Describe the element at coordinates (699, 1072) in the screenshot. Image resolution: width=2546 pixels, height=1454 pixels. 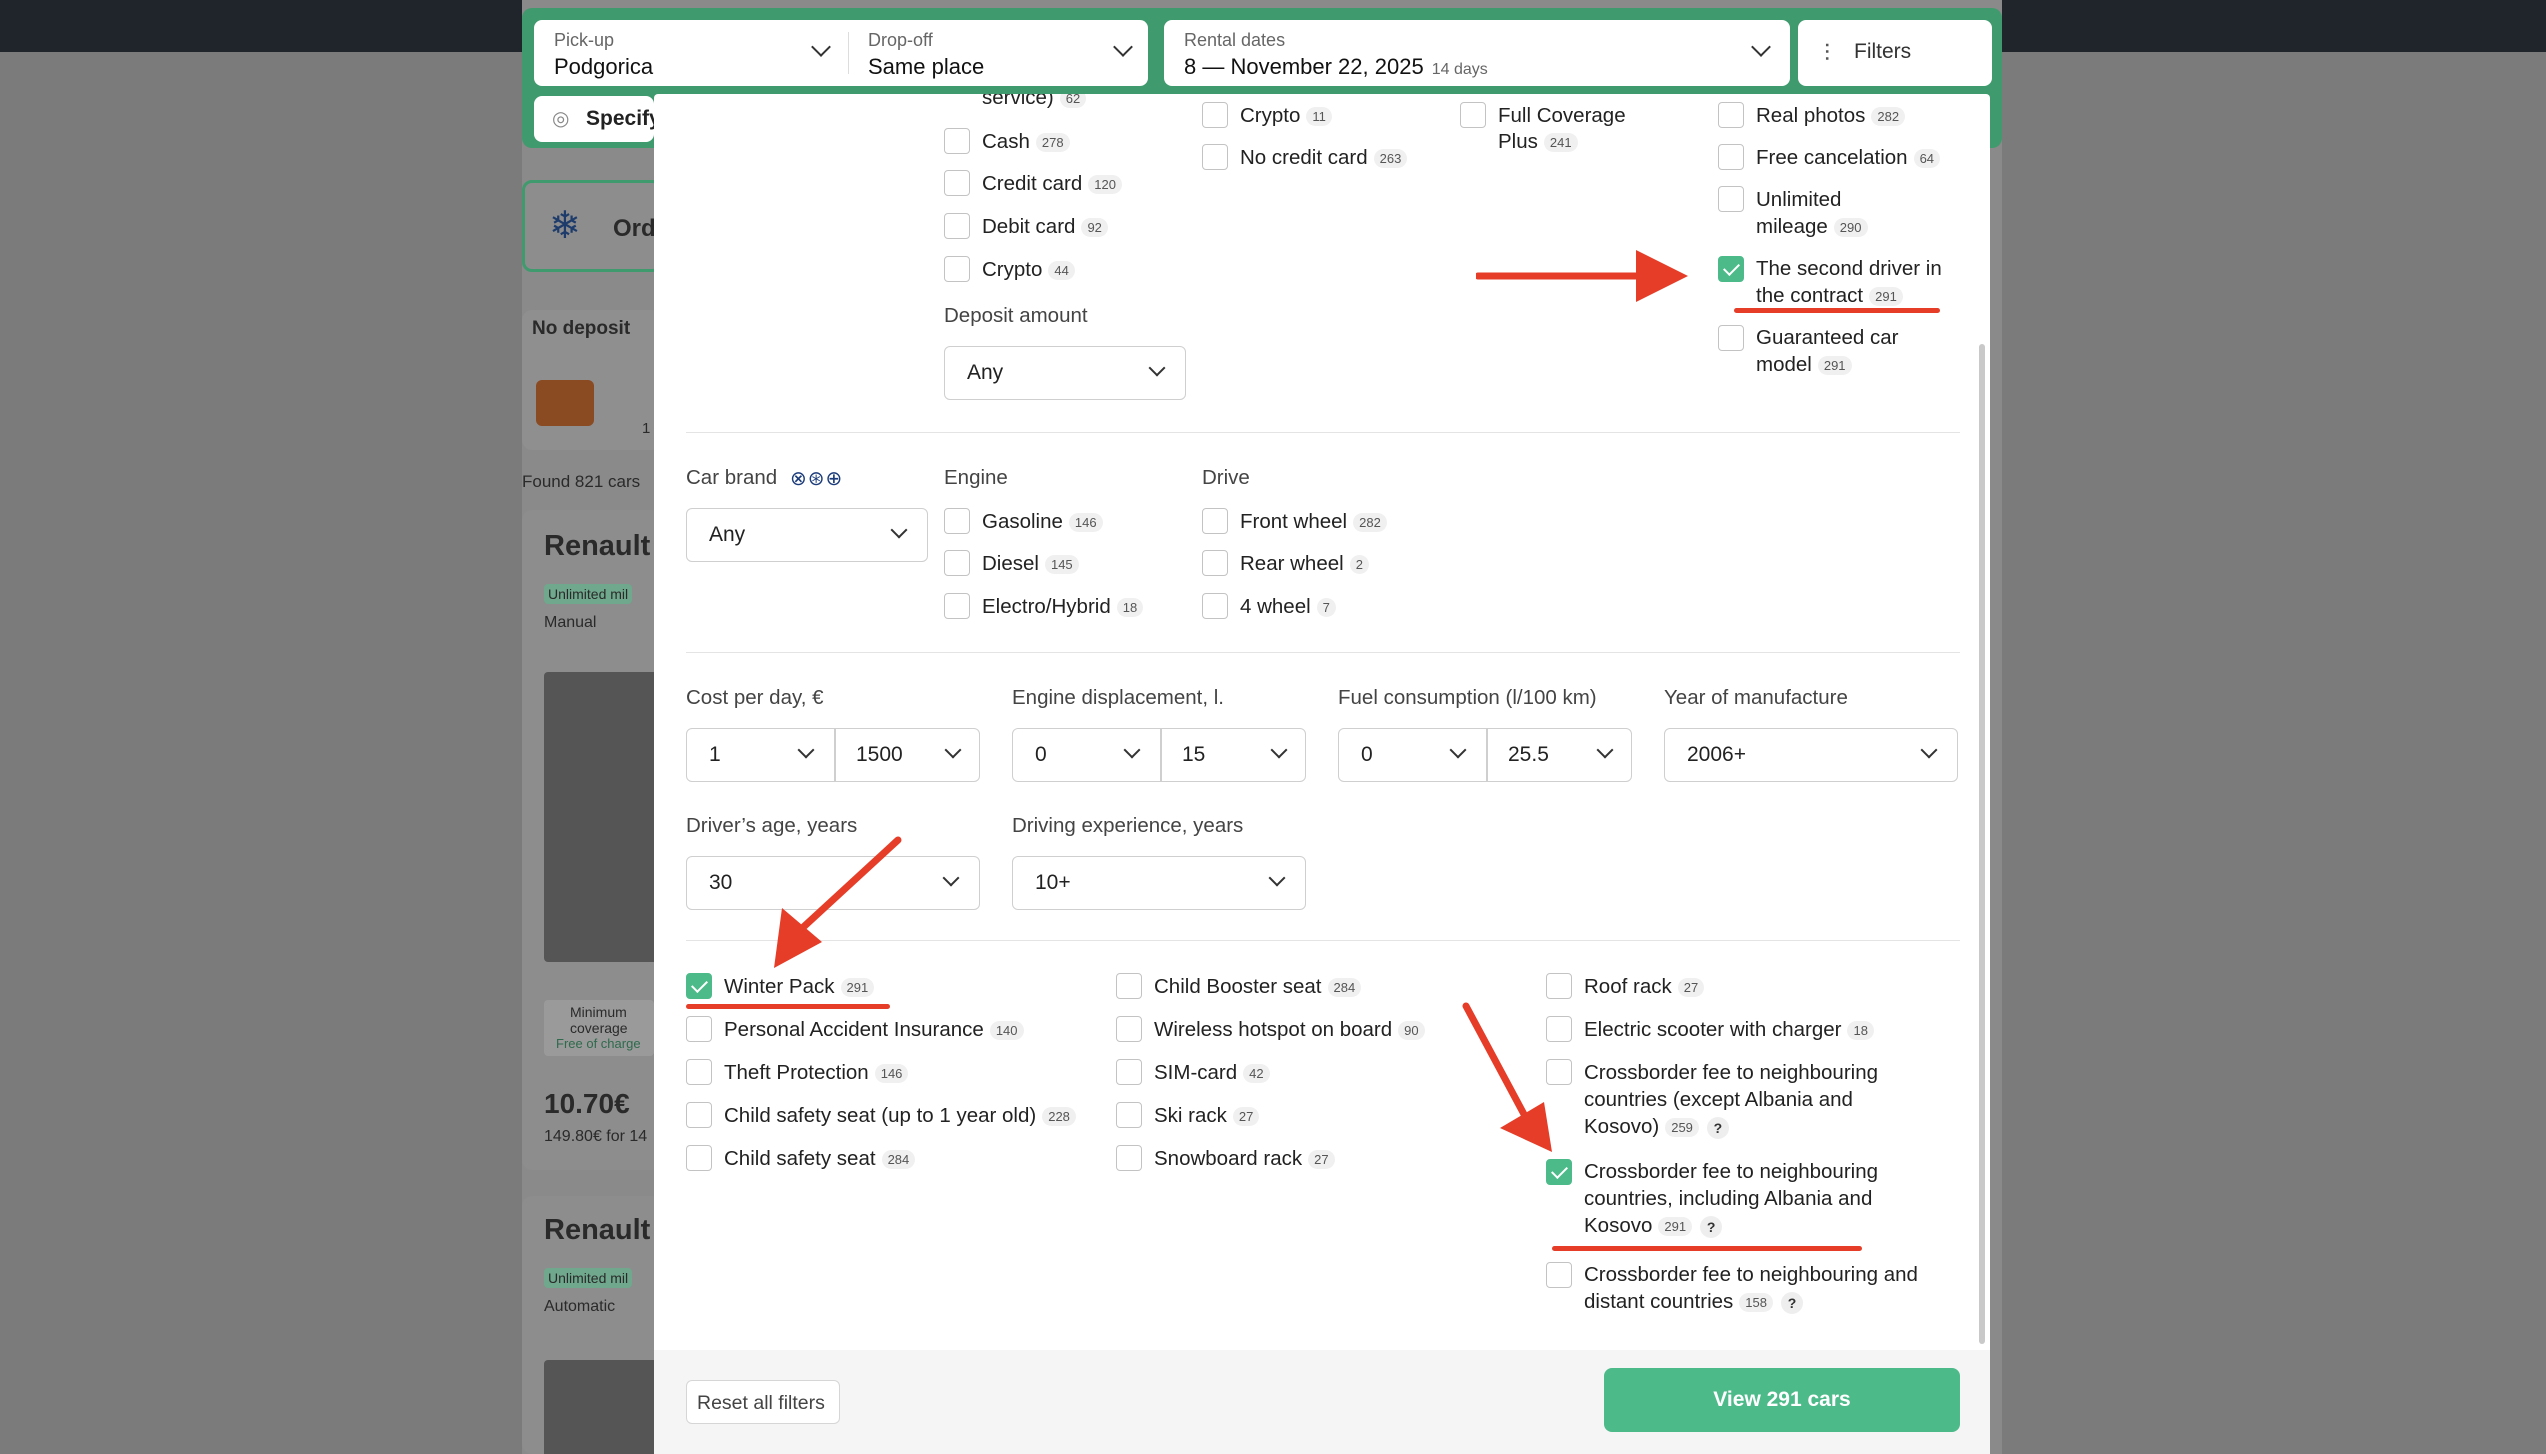
I see `theft-protection-checkbox` at that location.